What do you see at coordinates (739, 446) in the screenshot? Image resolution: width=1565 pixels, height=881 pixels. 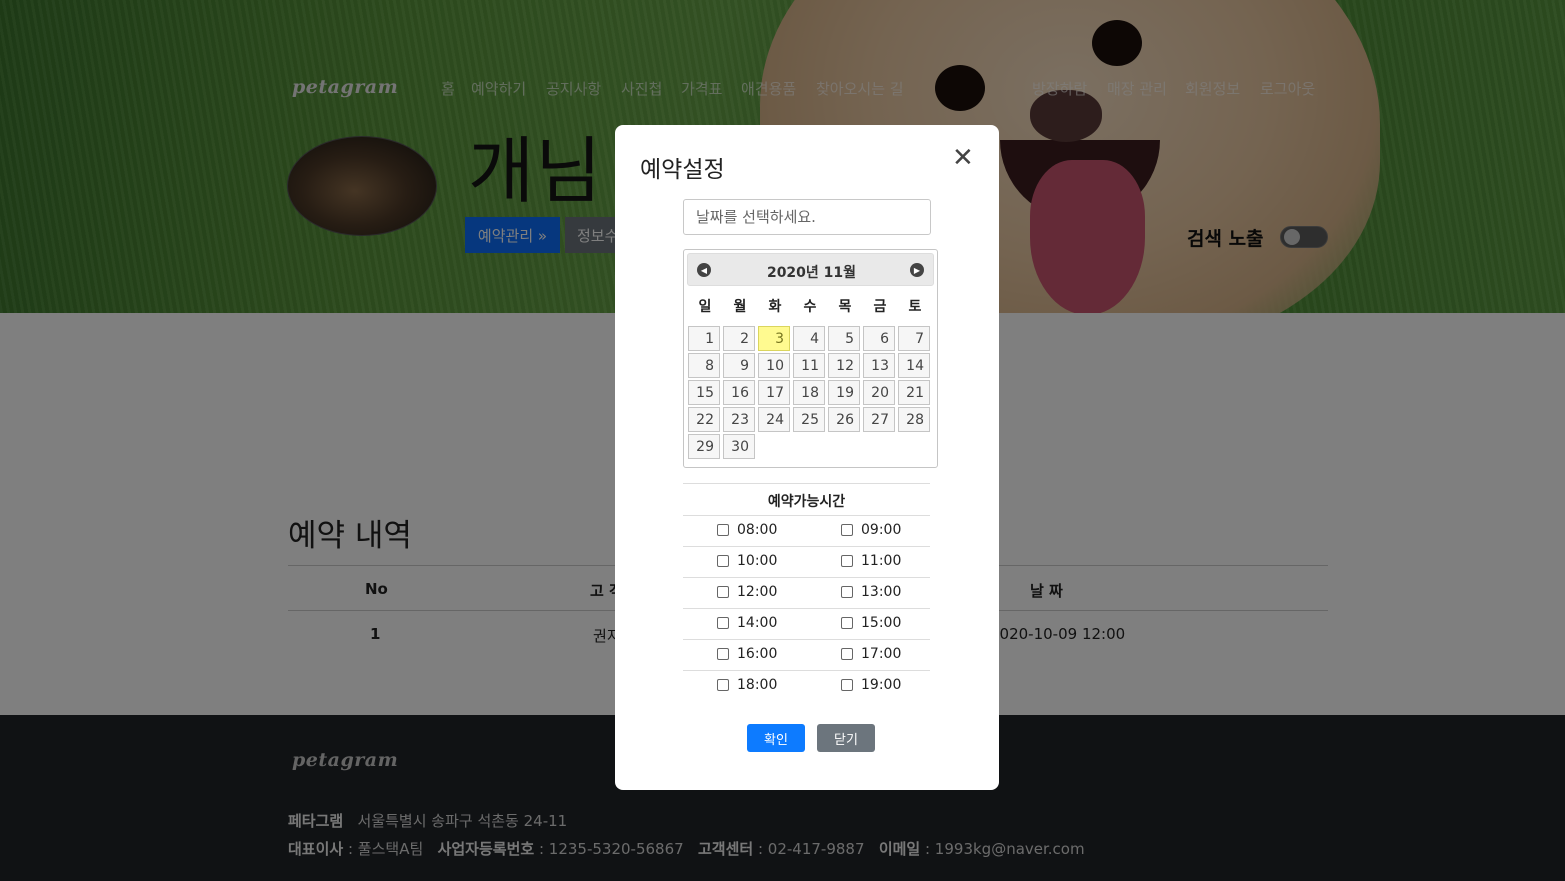 I see `calendar-day: 30` at bounding box center [739, 446].